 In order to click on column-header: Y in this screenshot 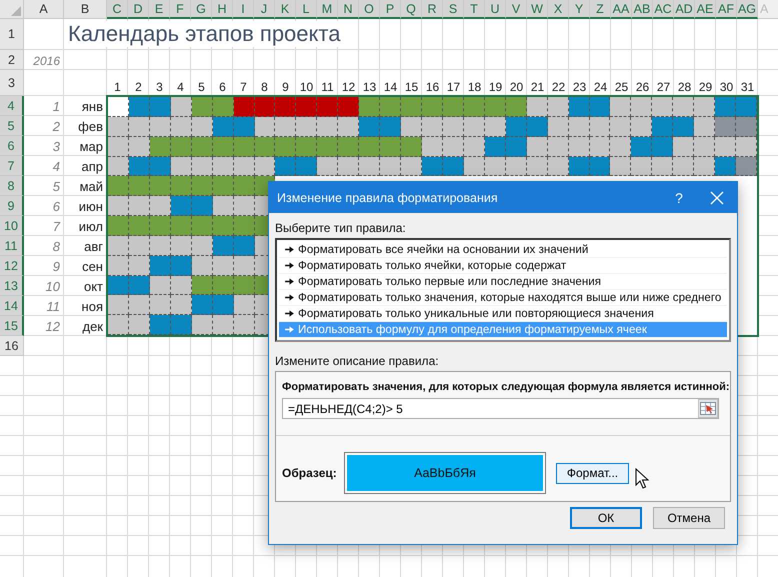, I will do `click(579, 9)`.